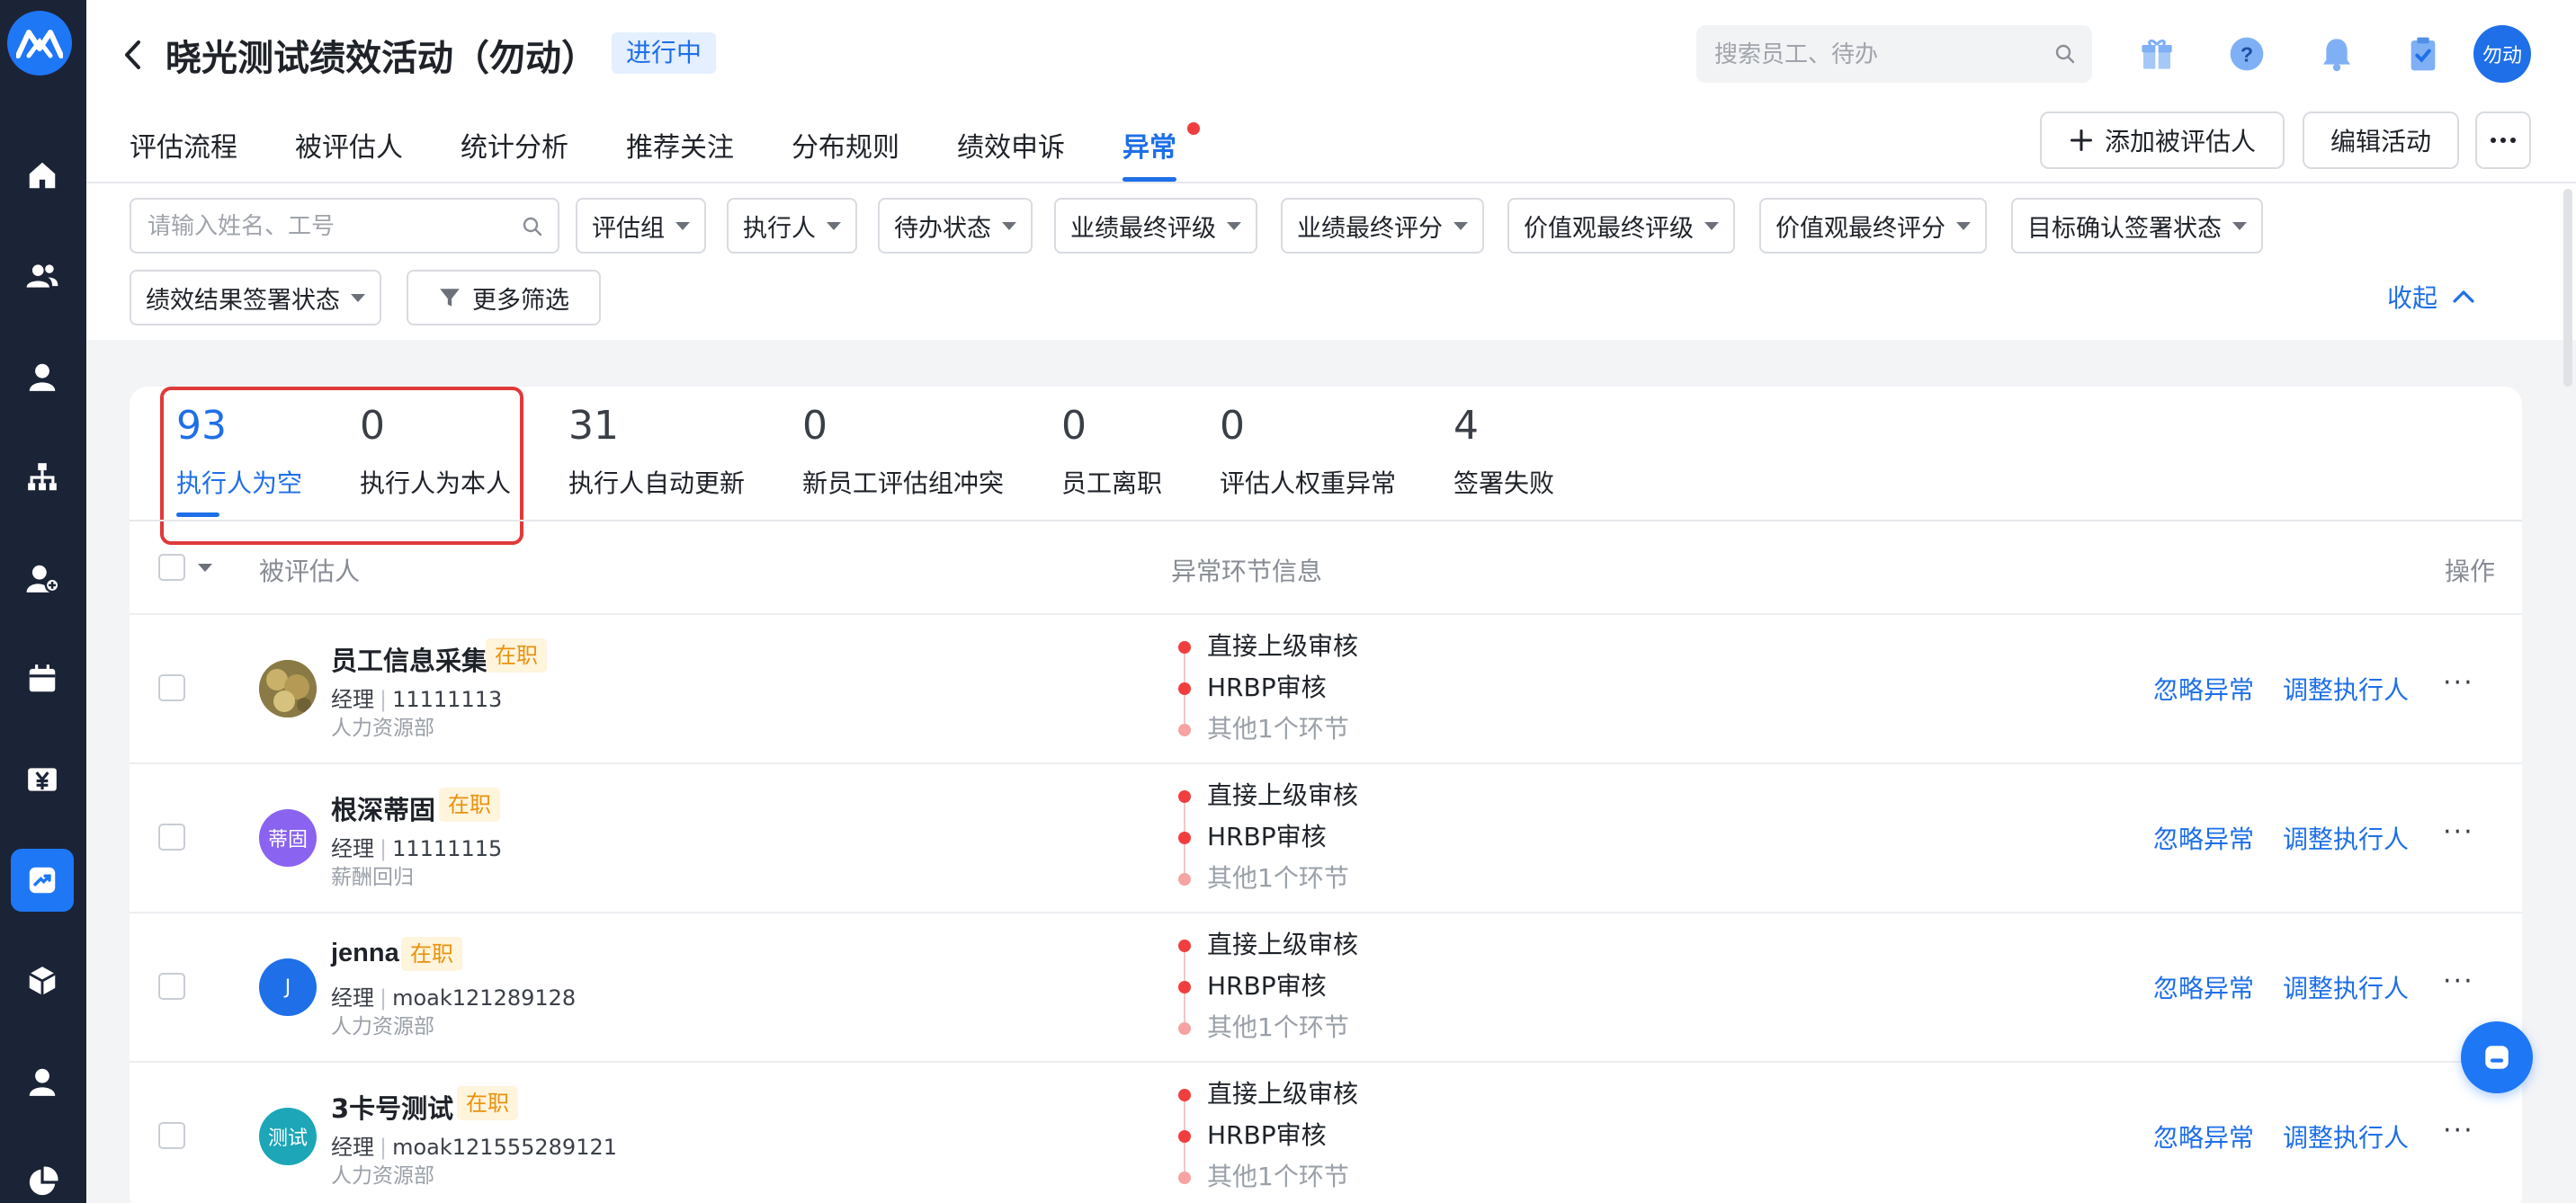 Image resolution: width=2576 pixels, height=1203 pixels. I want to click on filter-goal-sign-status: 目标确认签署状态, so click(2137, 226).